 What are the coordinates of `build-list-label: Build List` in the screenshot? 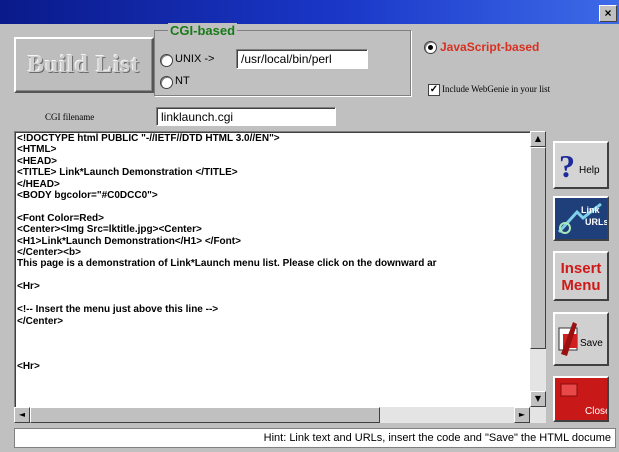 It's located at (84, 64).